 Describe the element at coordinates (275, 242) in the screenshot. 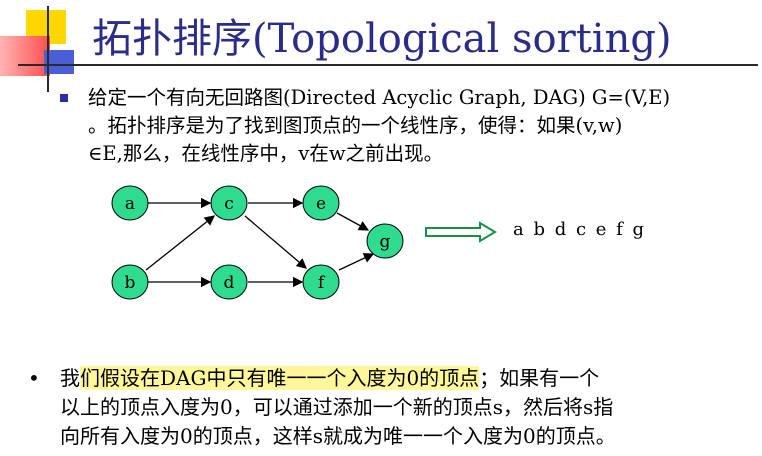

I see `edge-c-f` at that location.